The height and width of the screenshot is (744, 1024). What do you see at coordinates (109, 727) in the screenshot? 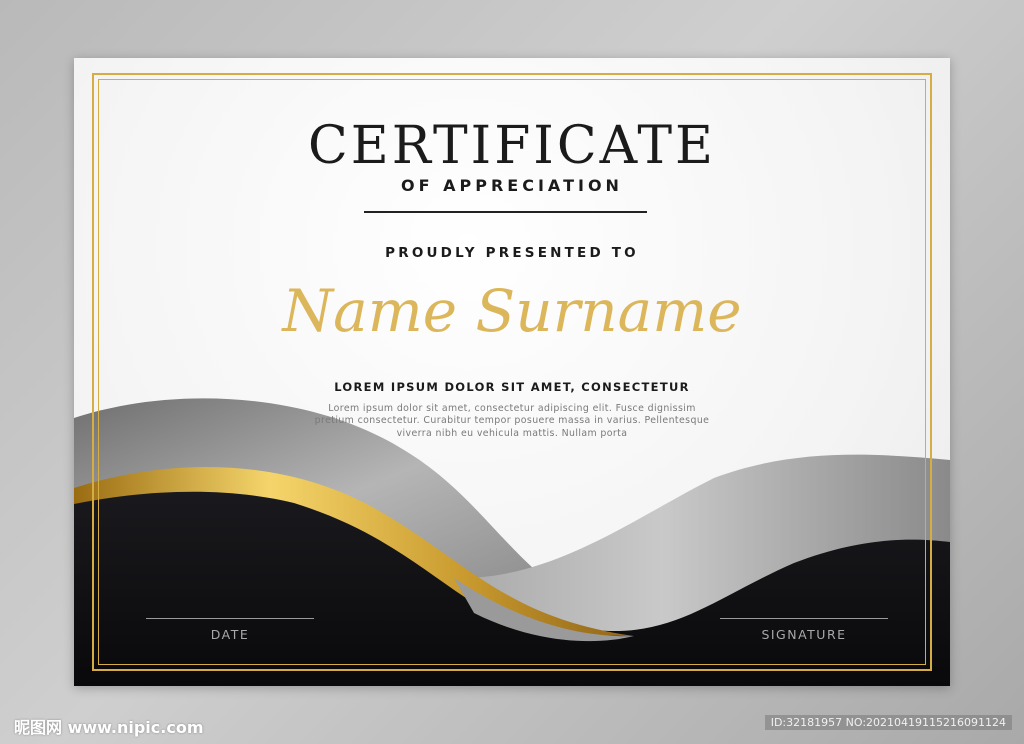
I see `watermark-site: 昵图网 www.nipic.com` at bounding box center [109, 727].